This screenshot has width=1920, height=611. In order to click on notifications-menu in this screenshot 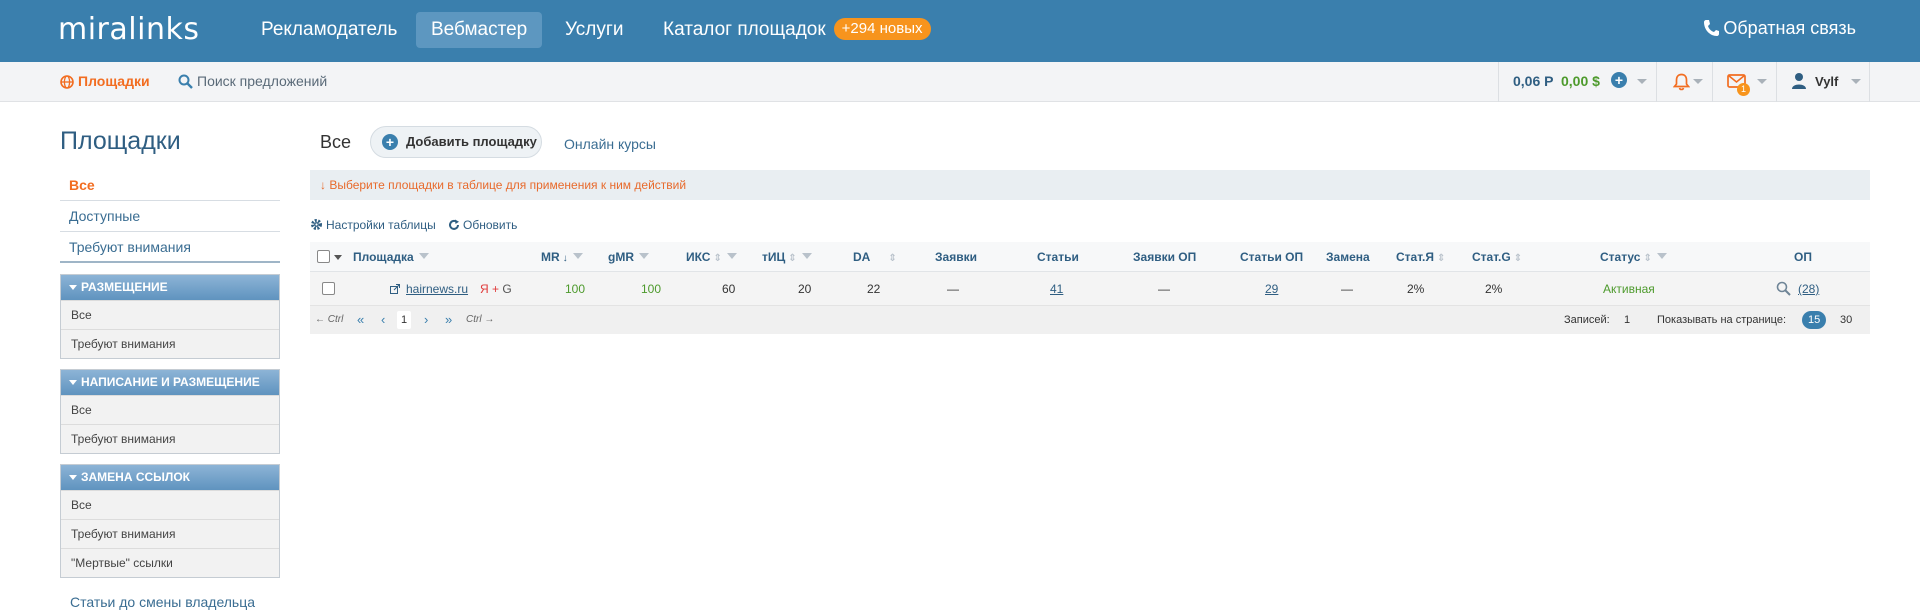, I will do `click(1684, 82)`.